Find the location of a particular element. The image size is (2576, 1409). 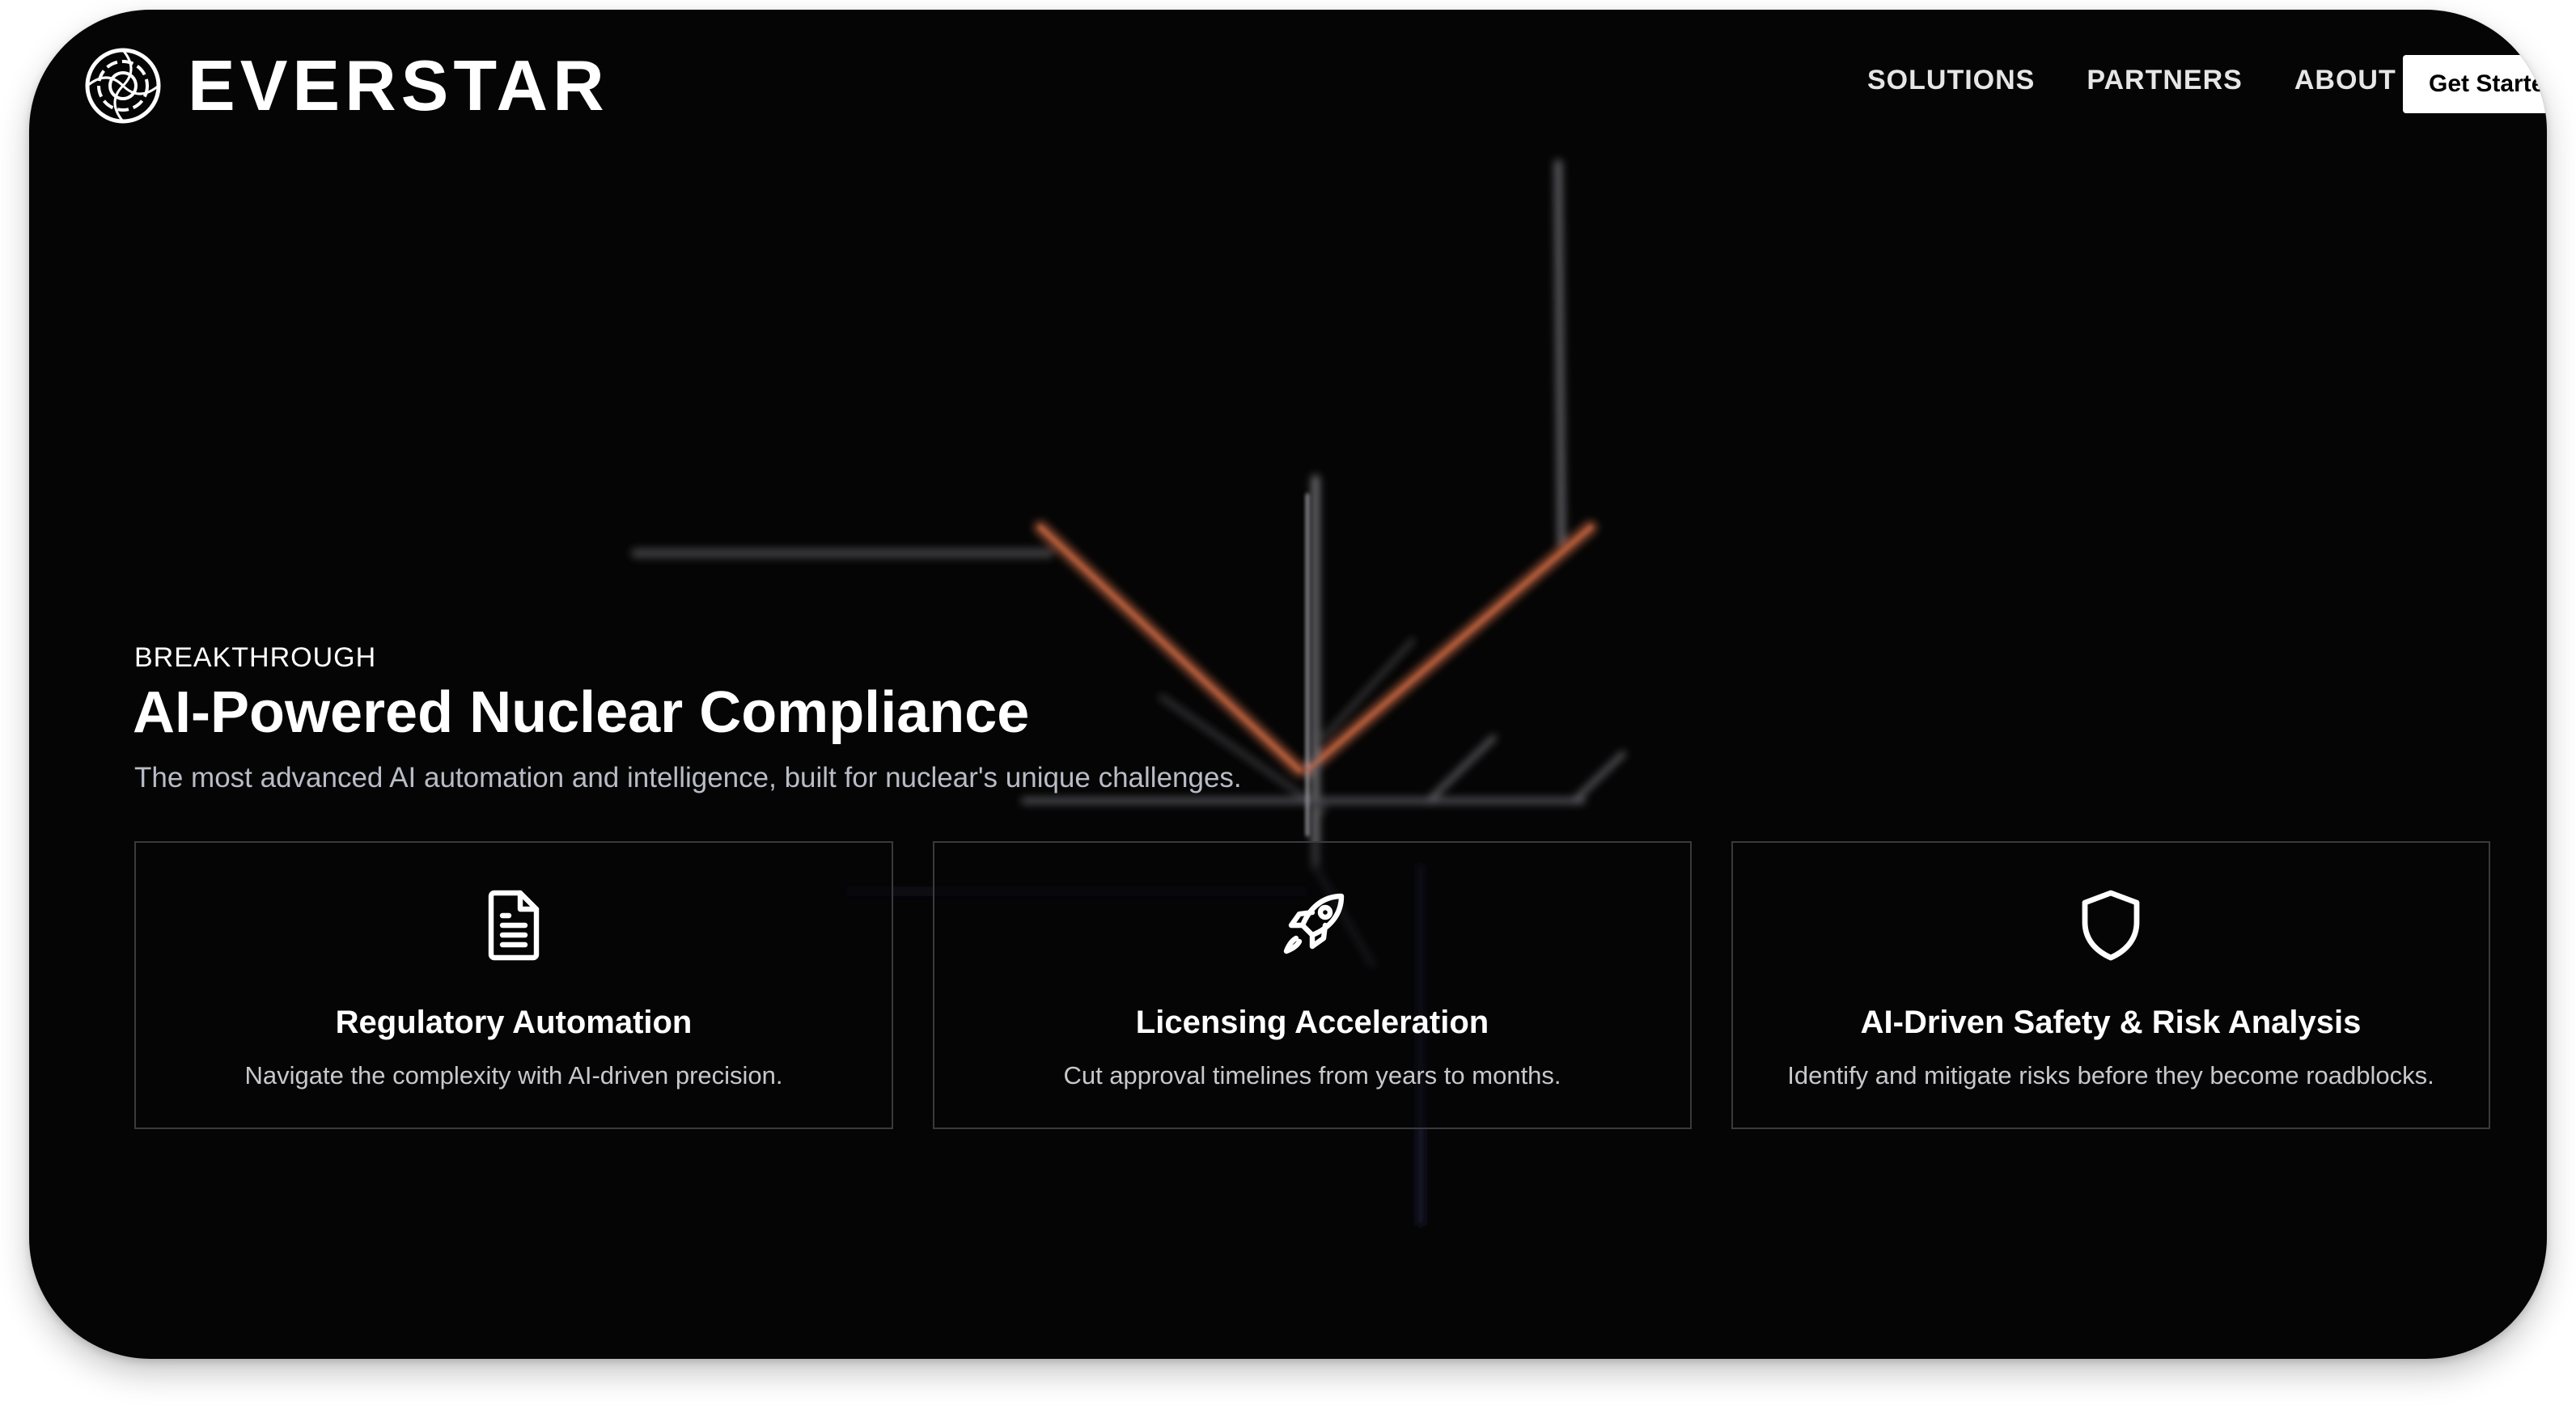

nav-item-partners: PARTNERS is located at coordinates (2165, 80).